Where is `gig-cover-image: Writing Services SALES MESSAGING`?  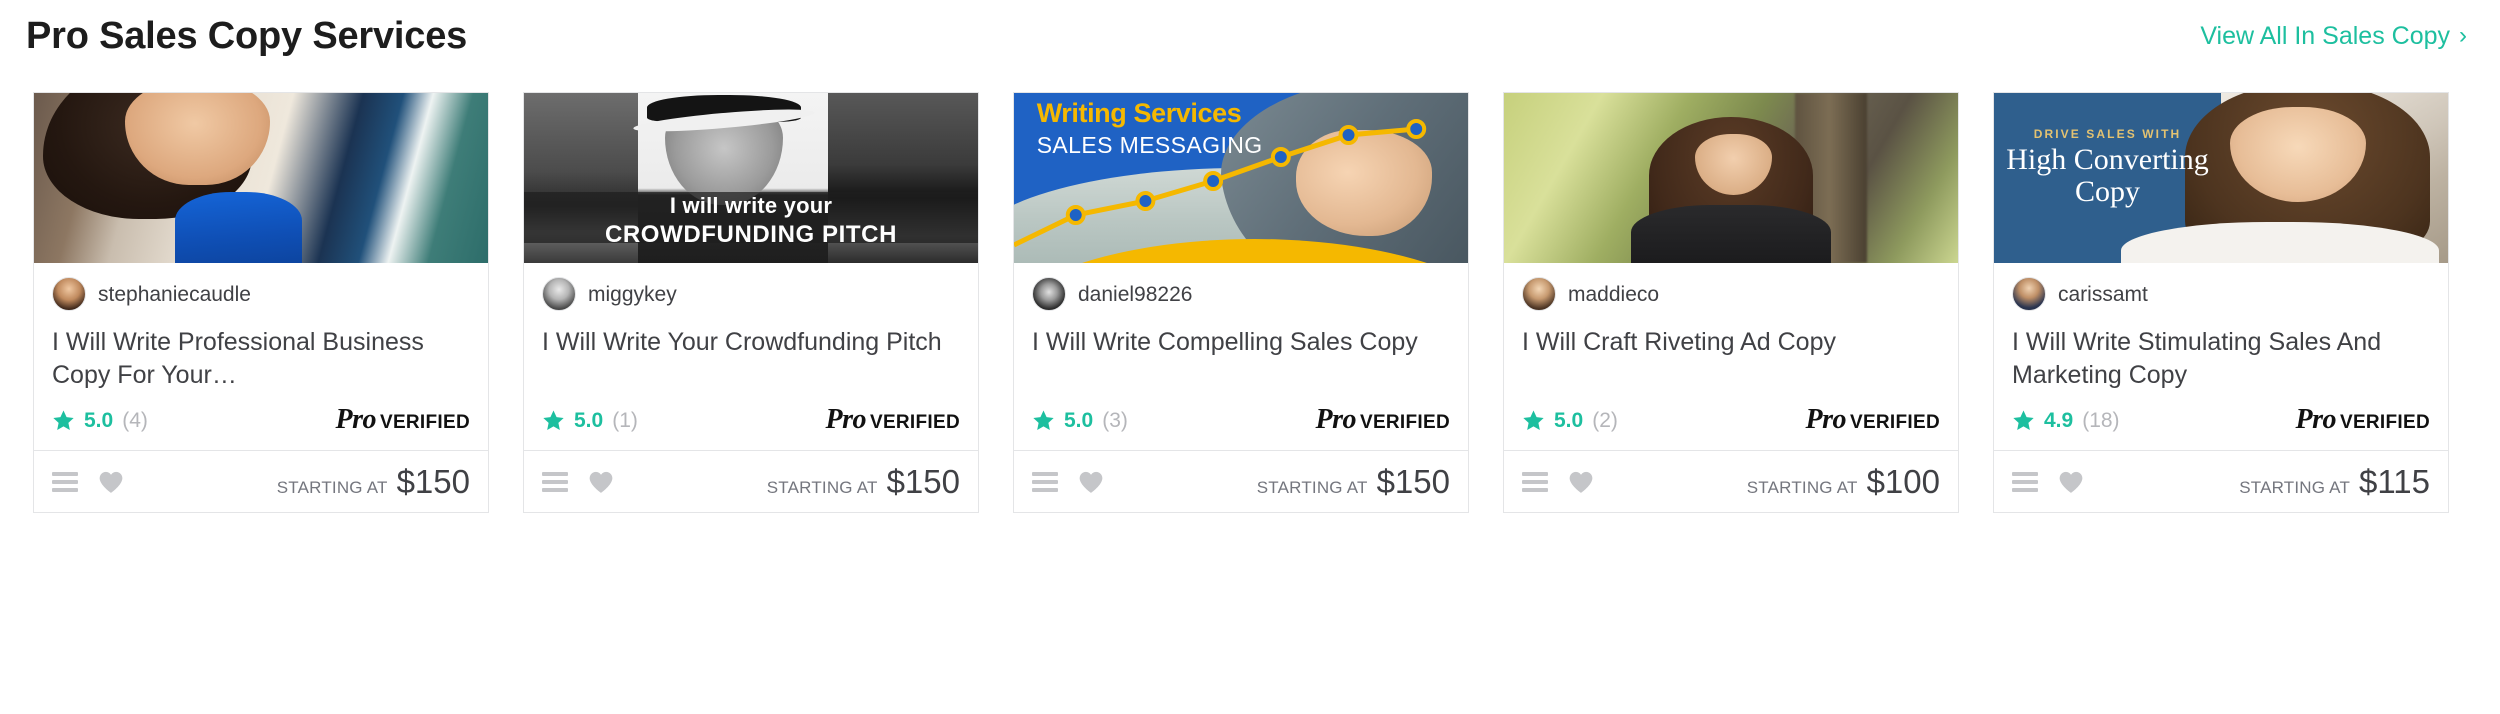
gig-cover-image: Writing Services SALES MESSAGING is located at coordinates (1241, 178).